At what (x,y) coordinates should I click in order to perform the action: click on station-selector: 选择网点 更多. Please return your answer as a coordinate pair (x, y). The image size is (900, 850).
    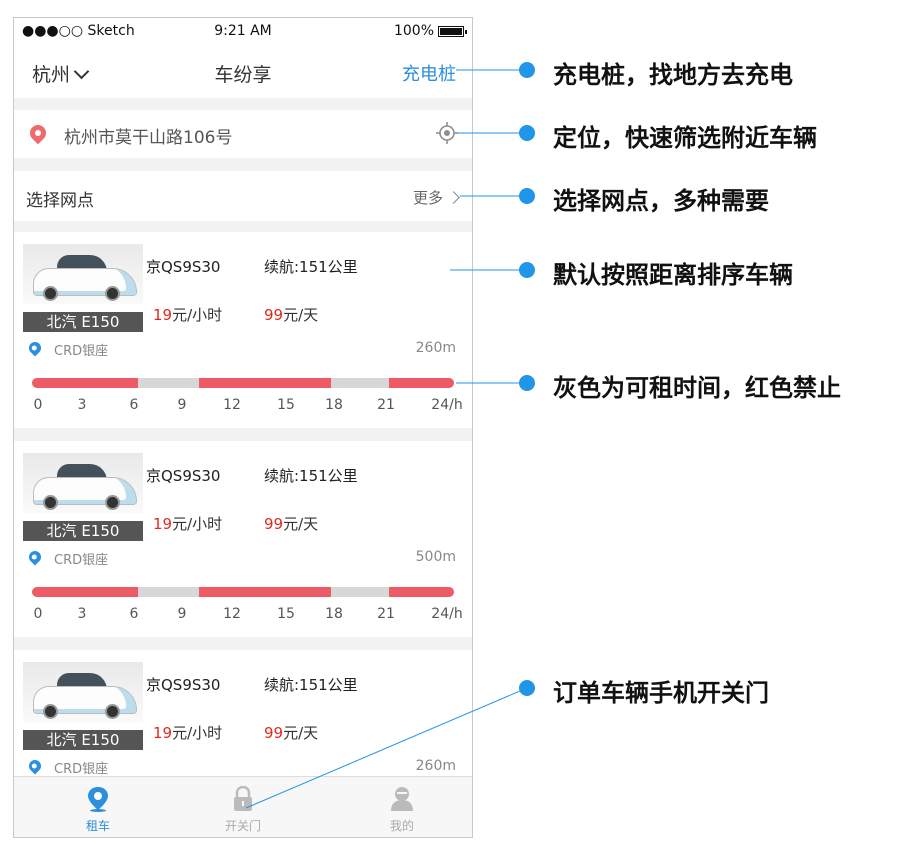
    Looking at the image, I should click on (243, 196).